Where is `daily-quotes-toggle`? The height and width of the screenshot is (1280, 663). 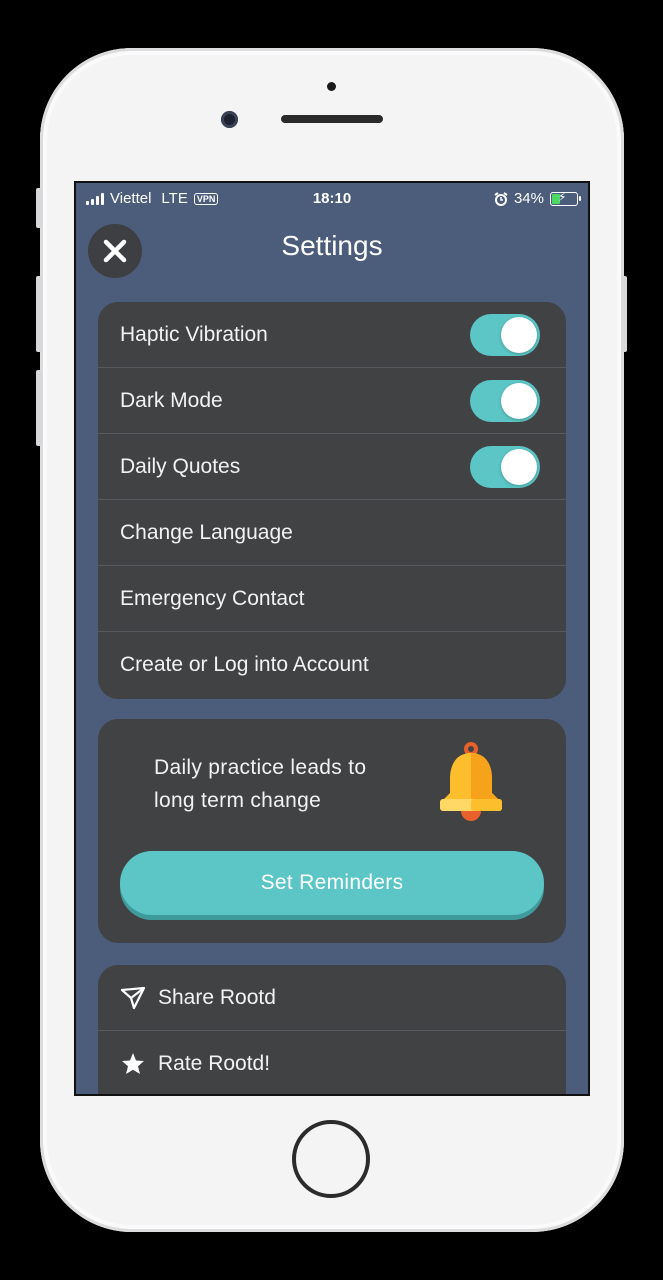
daily-quotes-toggle is located at coordinates (505, 466).